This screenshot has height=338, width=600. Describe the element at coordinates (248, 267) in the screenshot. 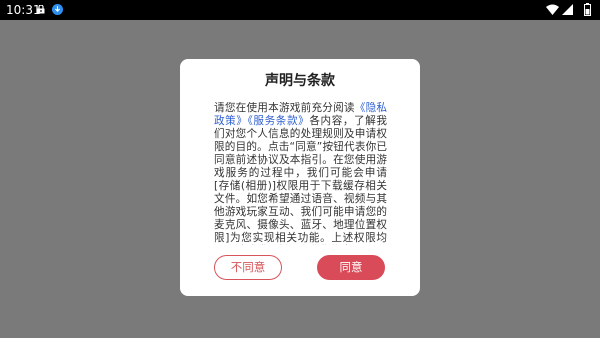

I see `disagree-button: 不同意` at that location.